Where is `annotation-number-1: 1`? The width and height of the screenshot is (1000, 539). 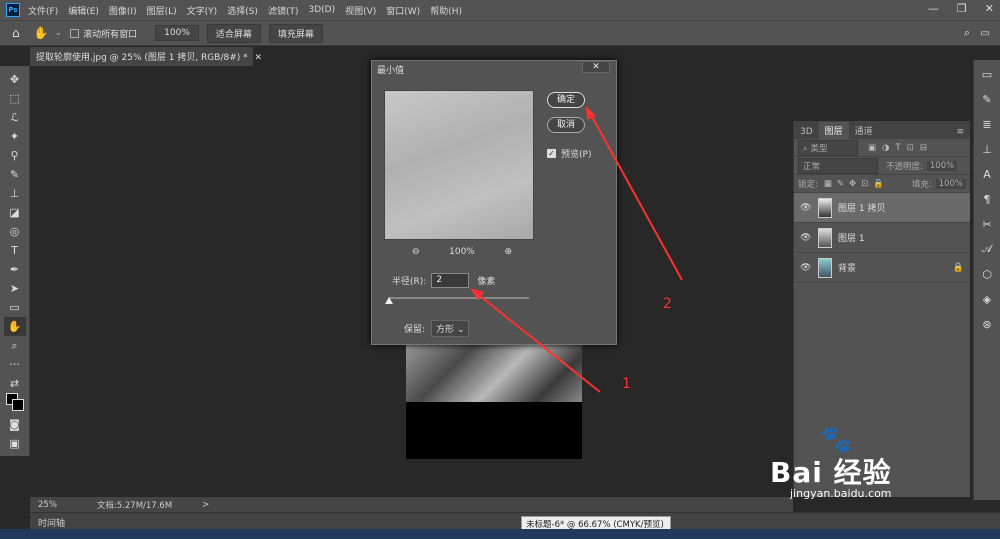 annotation-number-1: 1 is located at coordinates (626, 384).